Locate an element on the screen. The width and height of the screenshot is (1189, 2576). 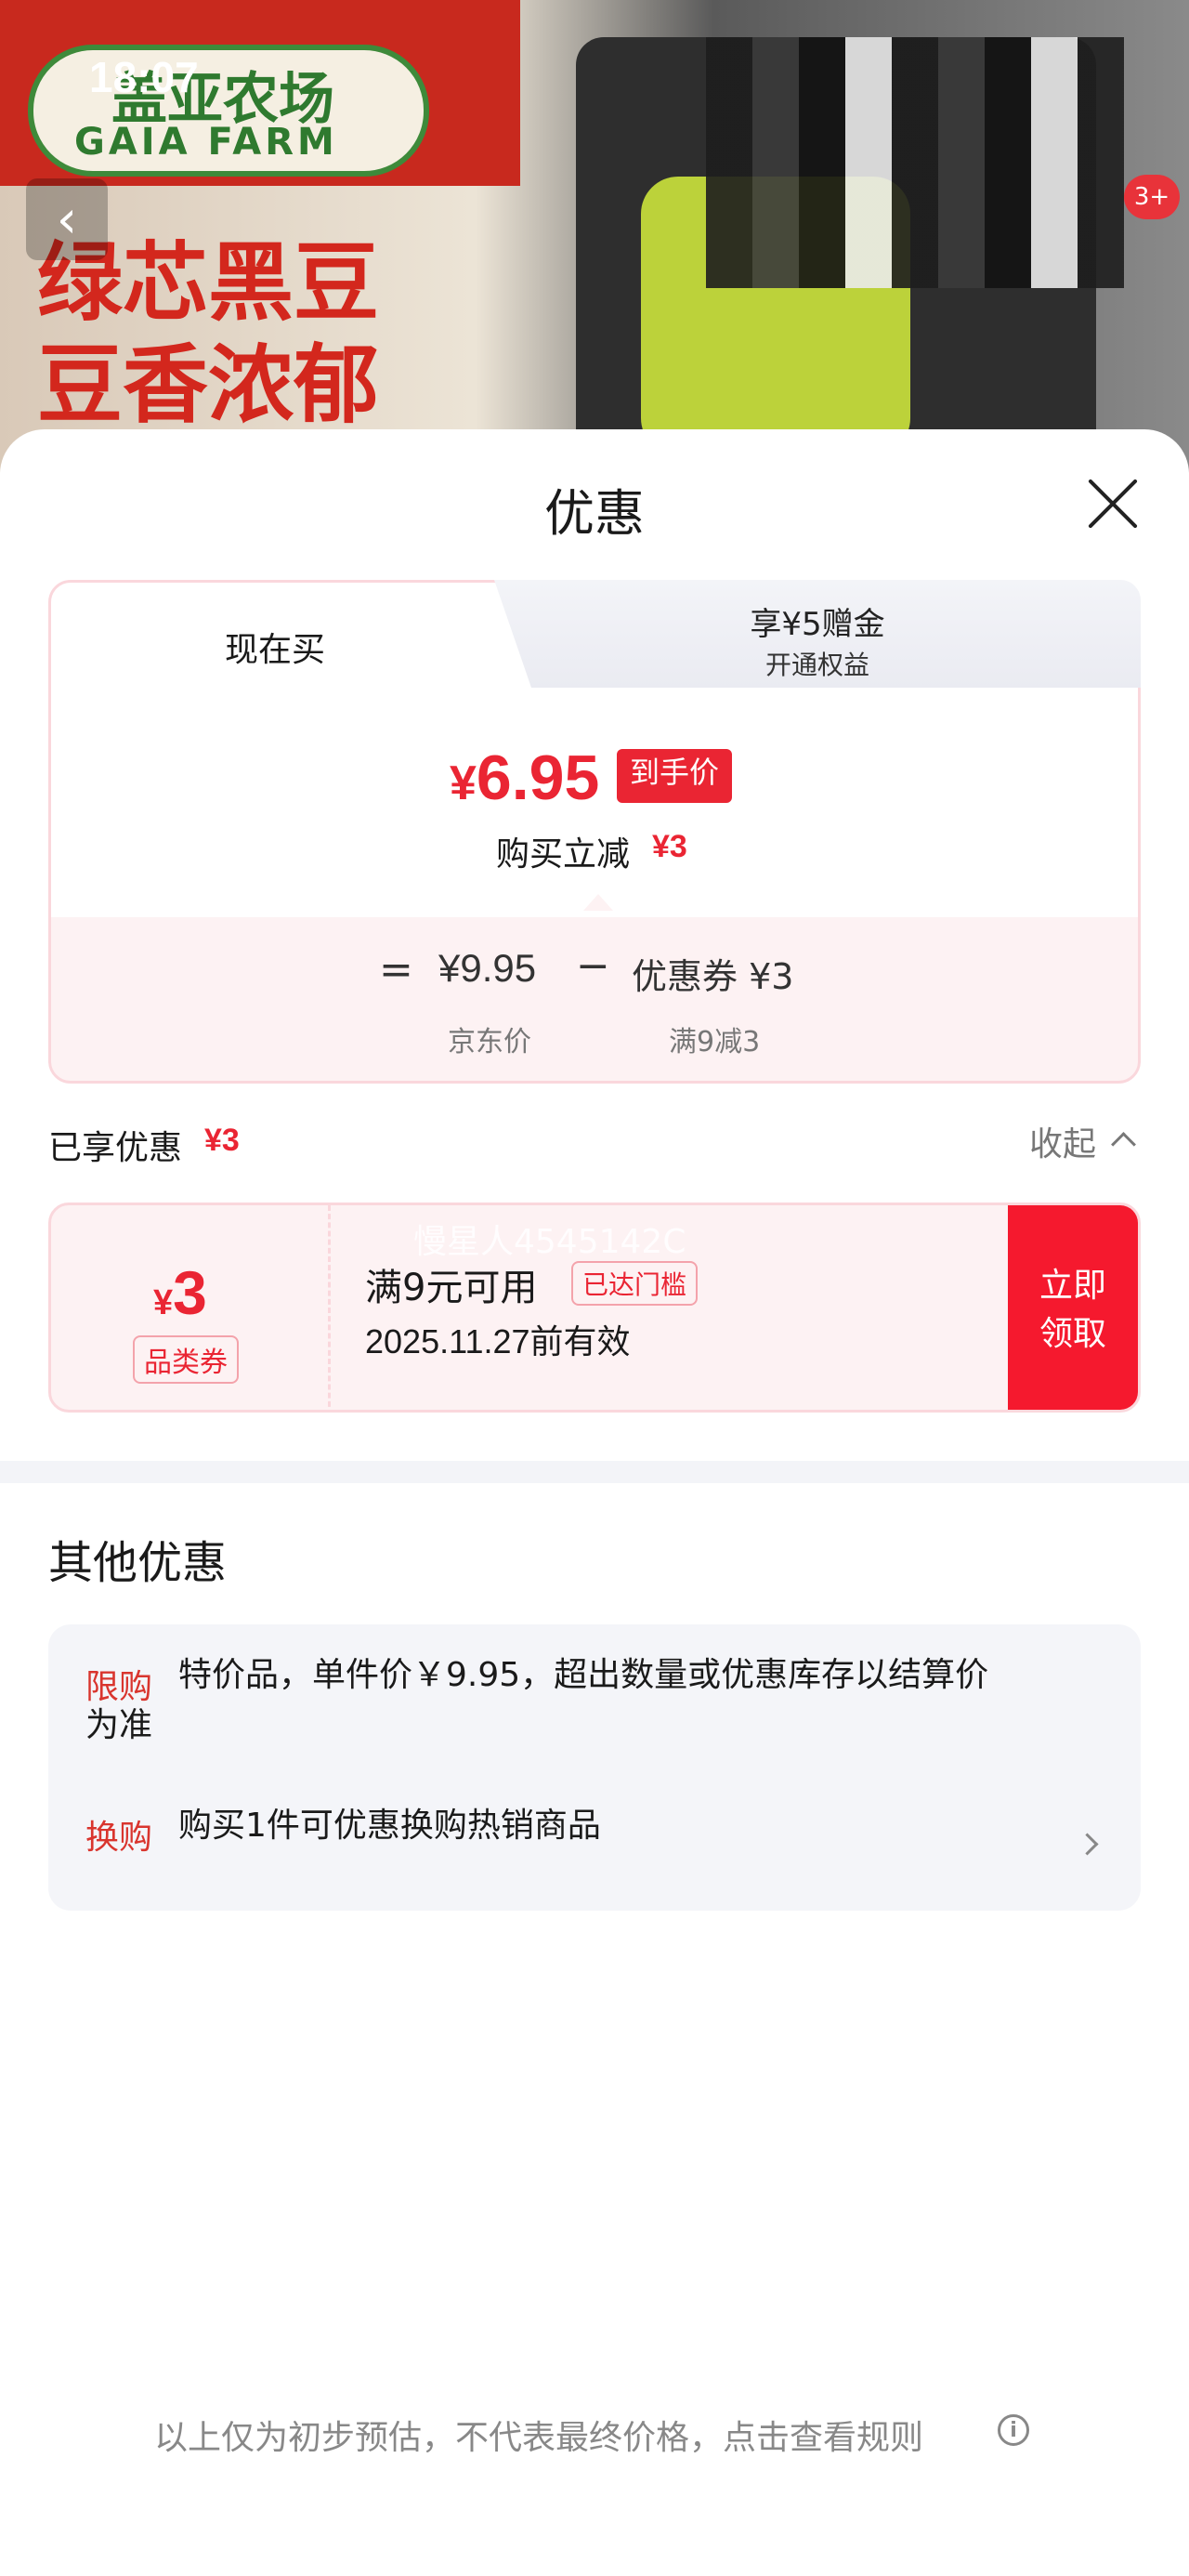
tab-buy-now-label: 现在买 is located at coordinates (275, 650).